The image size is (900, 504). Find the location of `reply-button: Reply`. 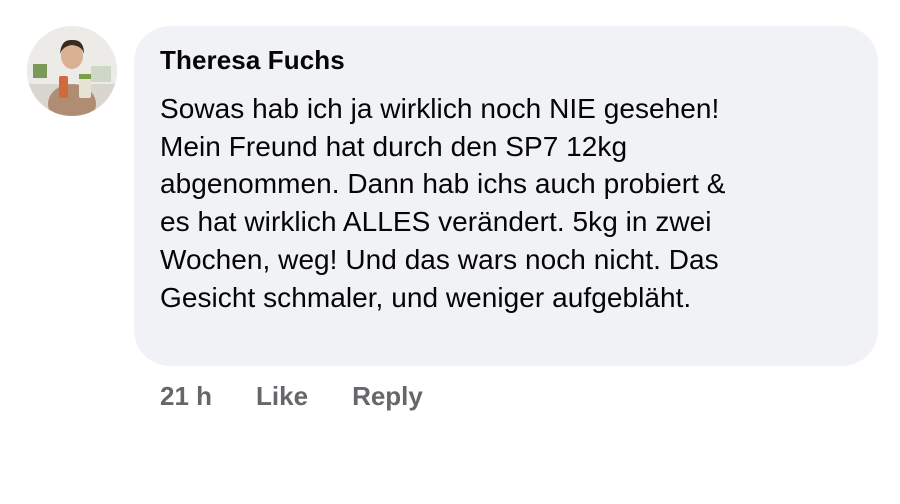

reply-button: Reply is located at coordinates (387, 396).